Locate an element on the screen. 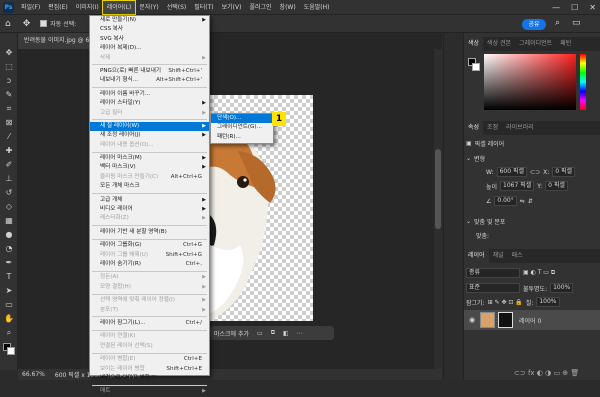 Image resolution: width=600 pixels, height=397 pixels. menu-item: CSS 복사 is located at coordinates (149, 29).